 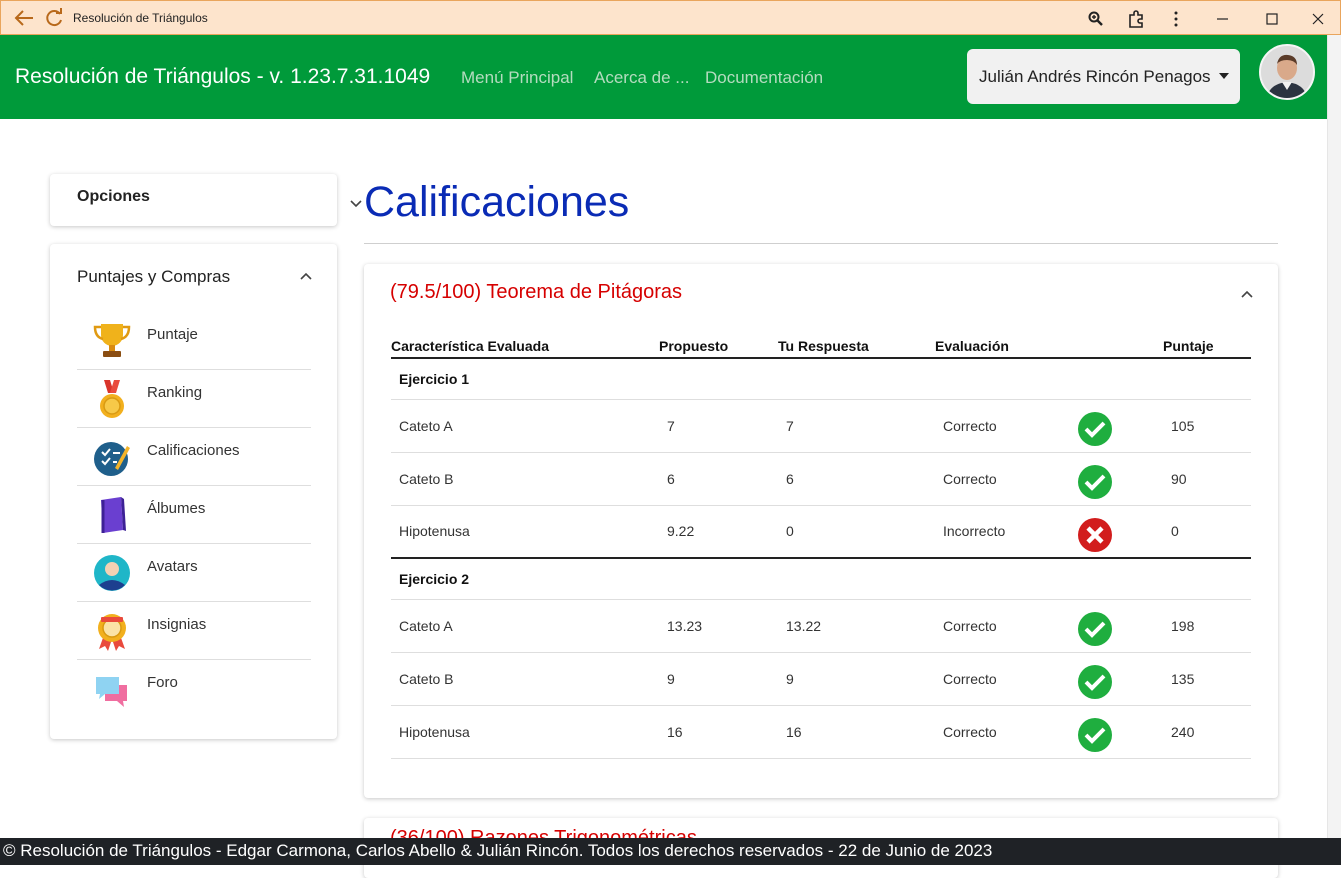 I want to click on evaluation-cell: Incorrecto, so click(x=1006, y=532).